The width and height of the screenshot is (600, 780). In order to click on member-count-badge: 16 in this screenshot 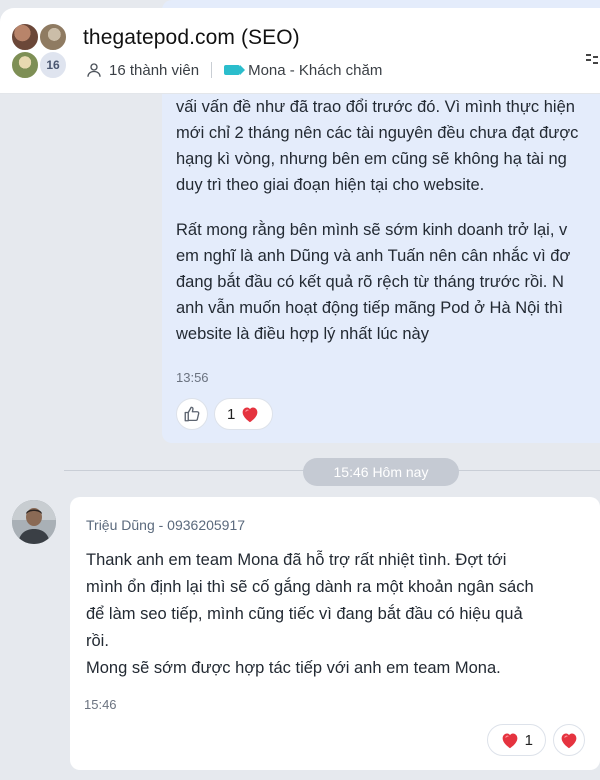, I will do `click(53, 65)`.